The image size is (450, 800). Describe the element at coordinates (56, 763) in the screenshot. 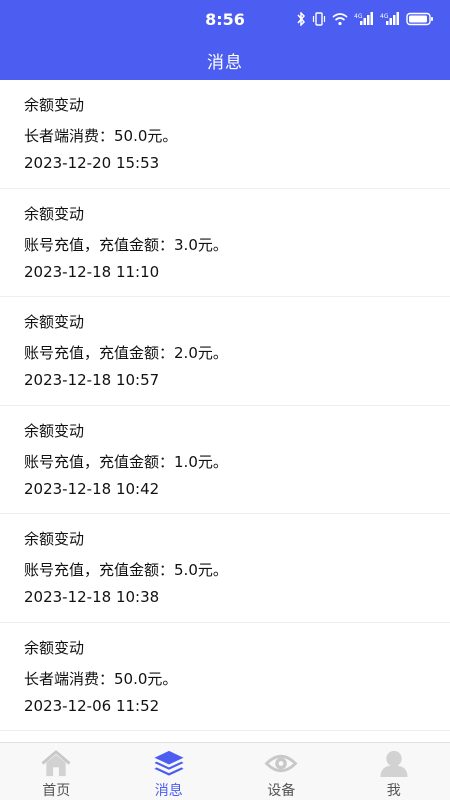

I see `home-icon` at that location.